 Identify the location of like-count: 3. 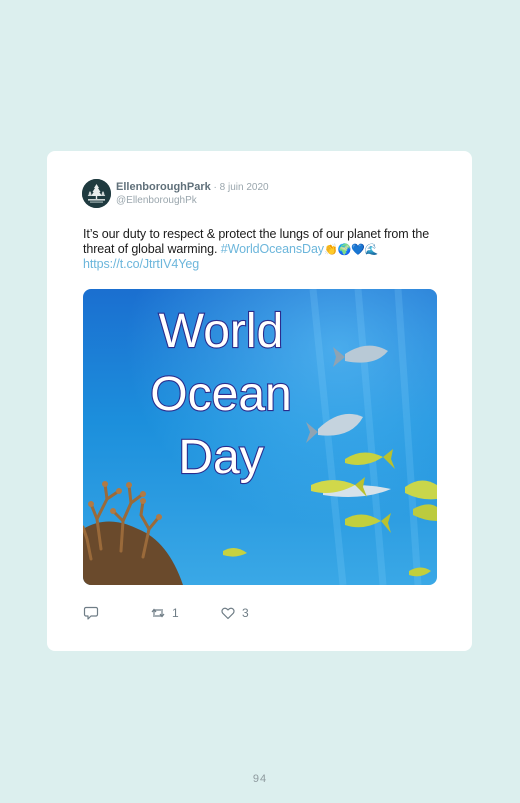
(245, 613).